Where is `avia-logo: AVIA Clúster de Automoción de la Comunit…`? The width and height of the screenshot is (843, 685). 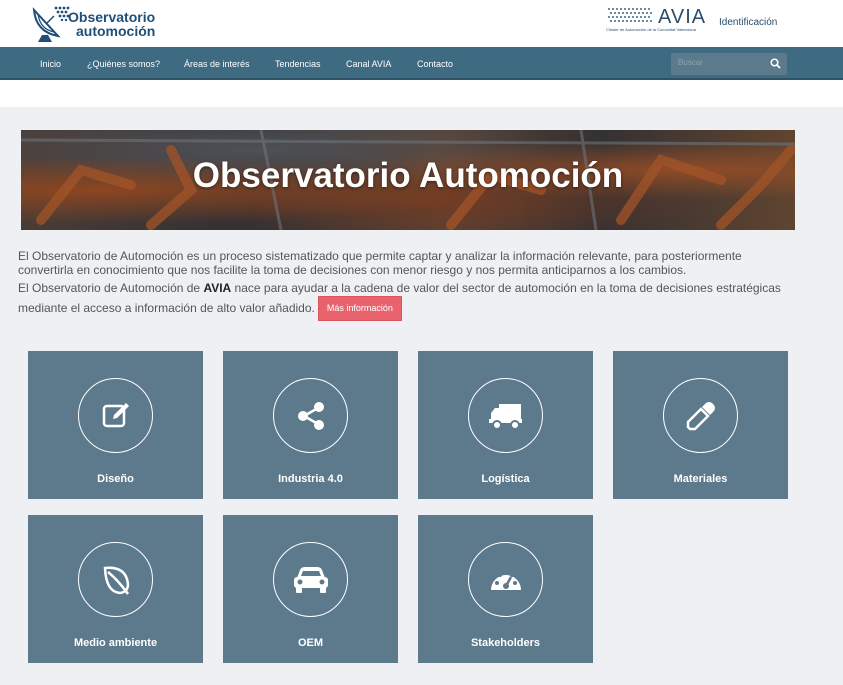
avia-logo: AVIA Clúster de Automoción de la Comunit… is located at coordinates (657, 20).